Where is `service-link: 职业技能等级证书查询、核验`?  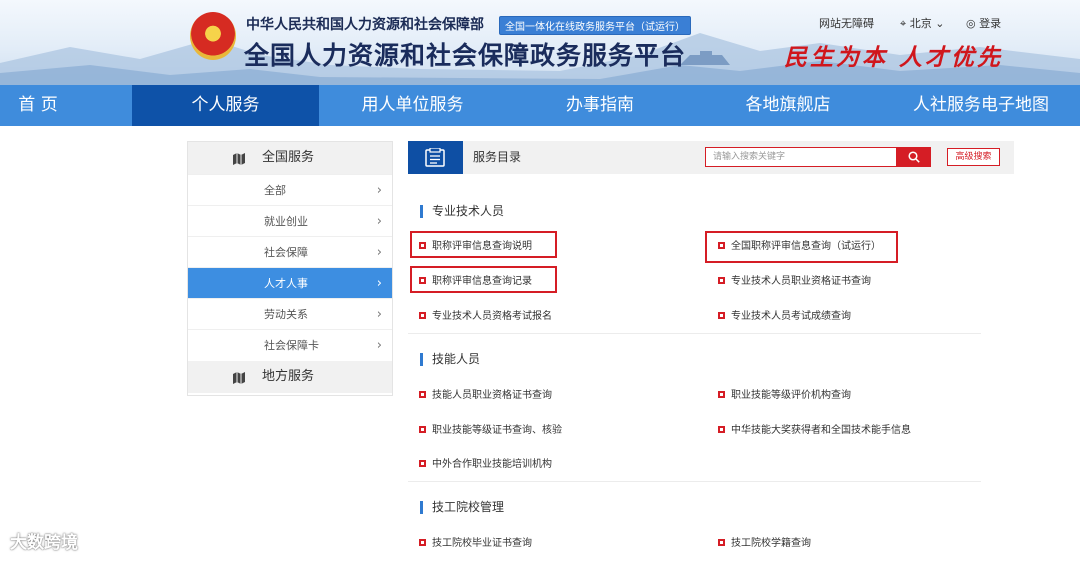
service-link: 职业技能等级证书查询、核验 is located at coordinates (490, 431).